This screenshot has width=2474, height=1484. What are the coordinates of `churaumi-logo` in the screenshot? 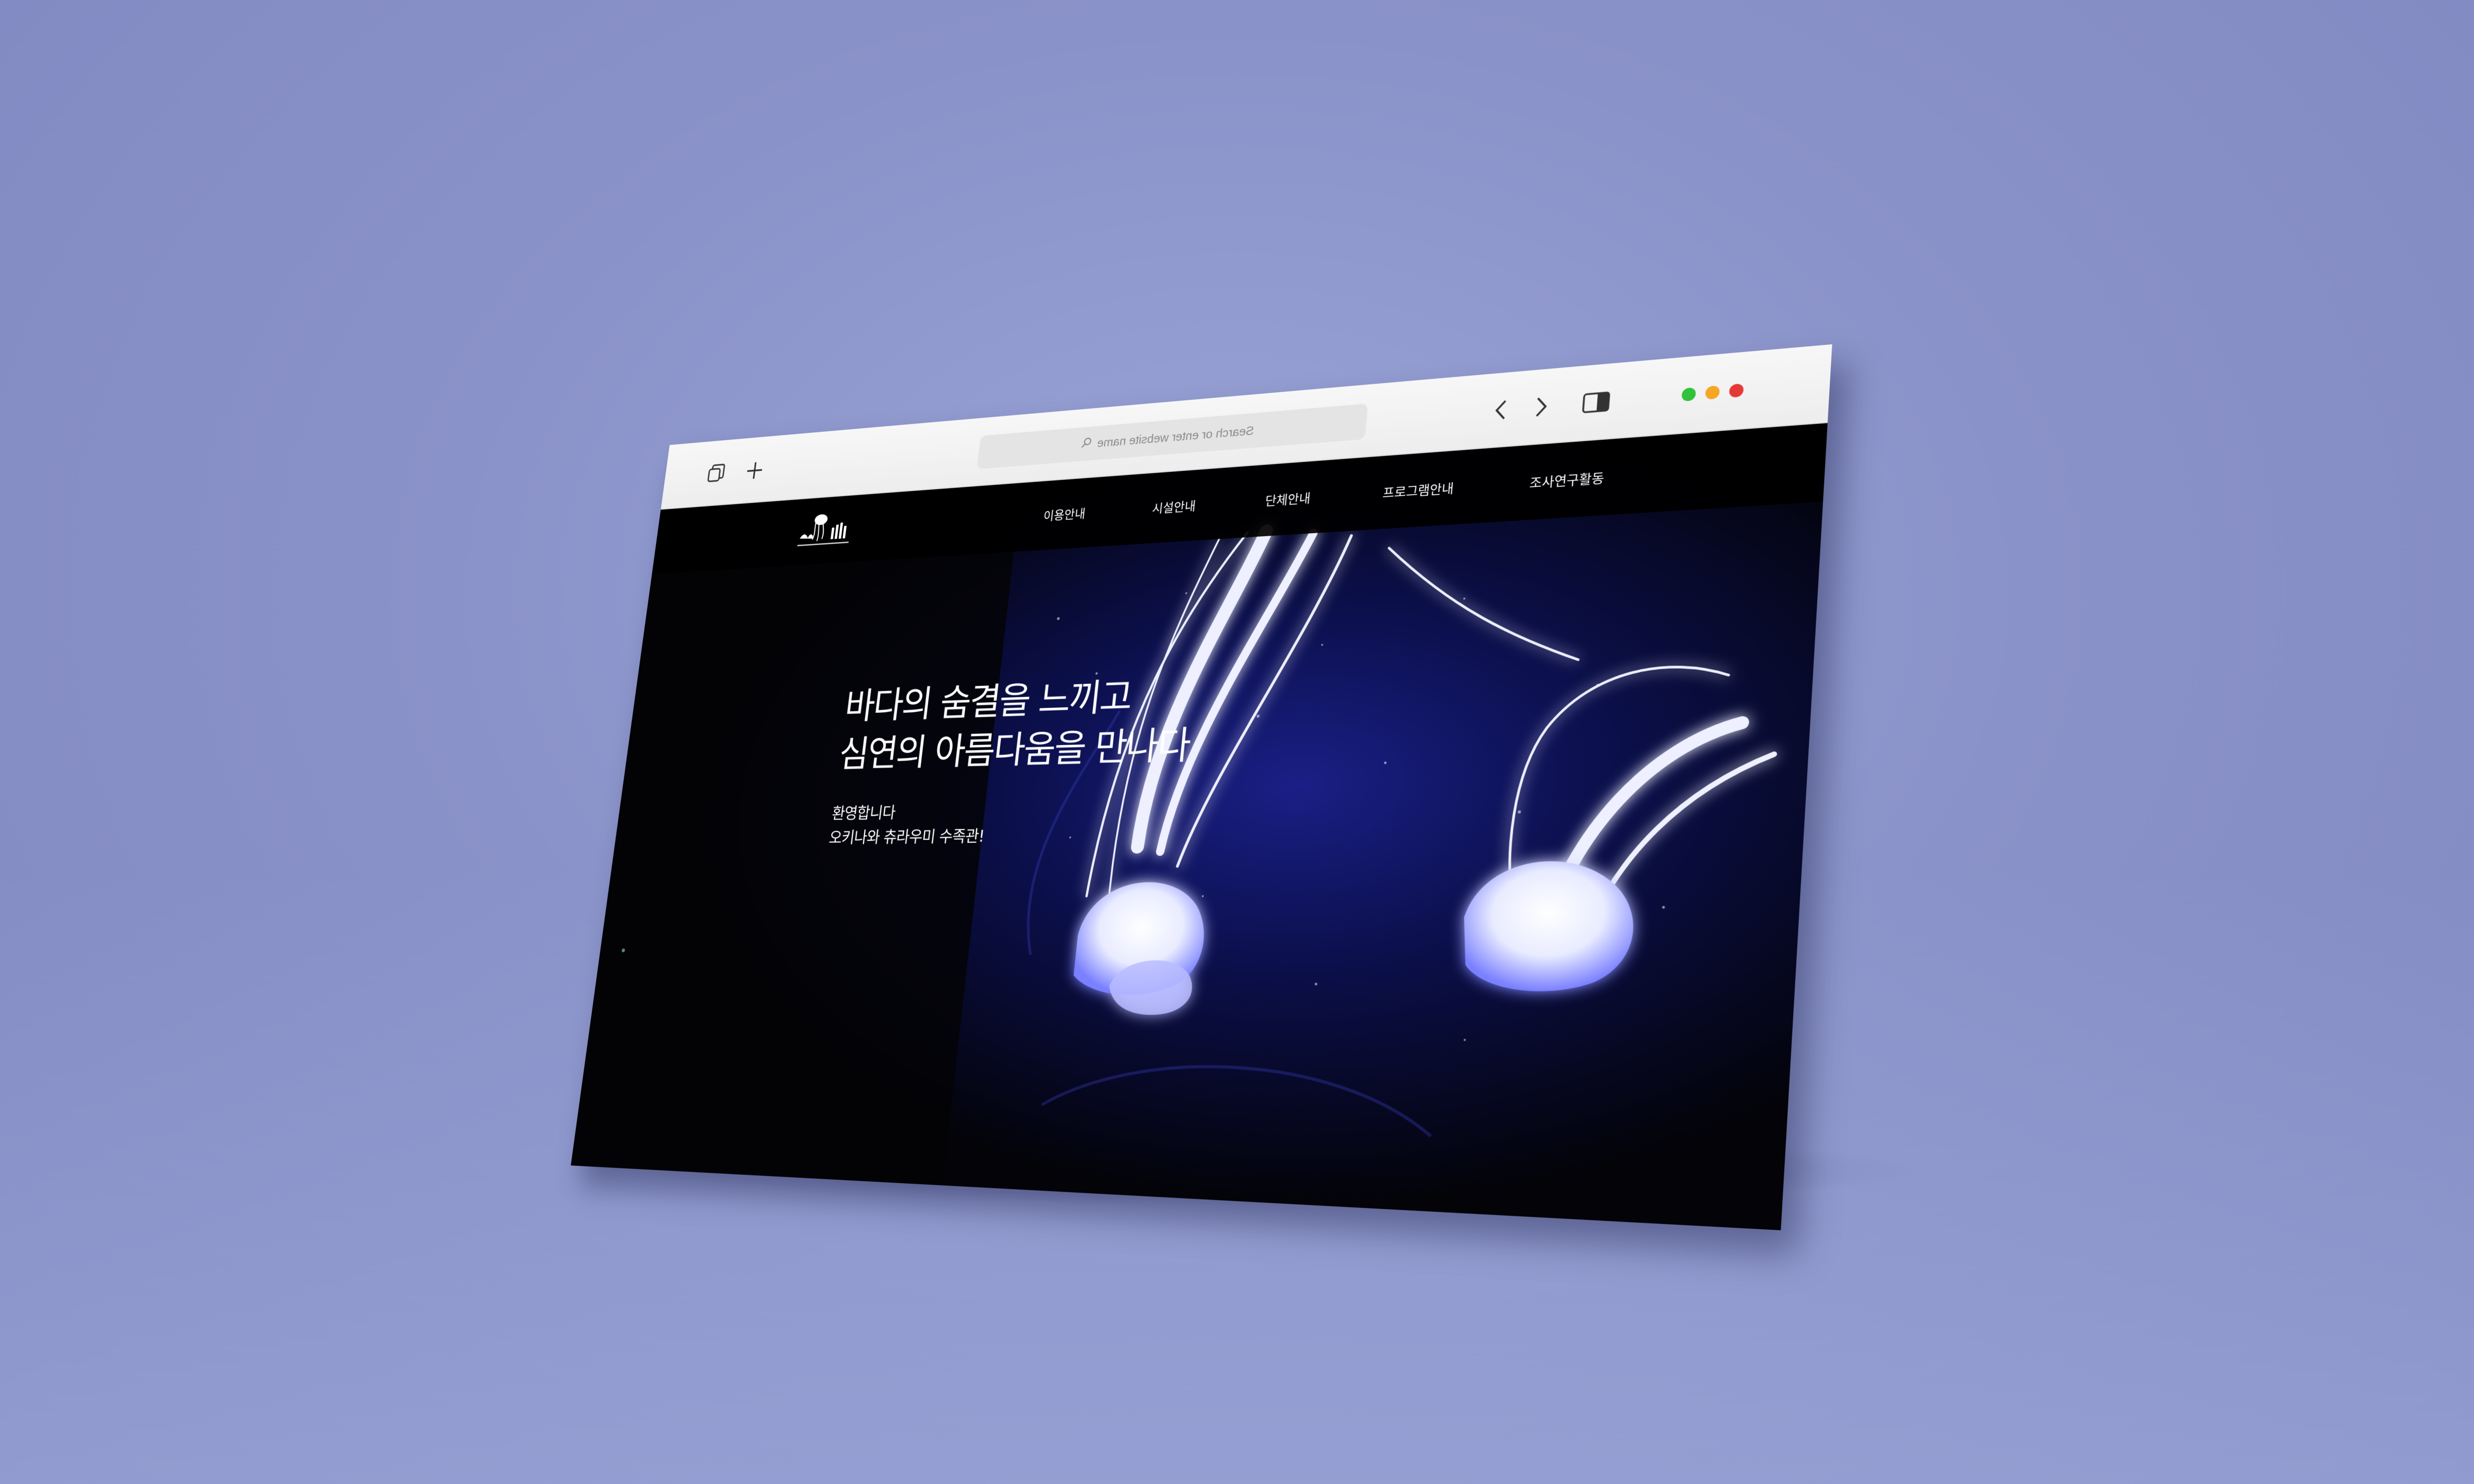 It's located at (826, 528).